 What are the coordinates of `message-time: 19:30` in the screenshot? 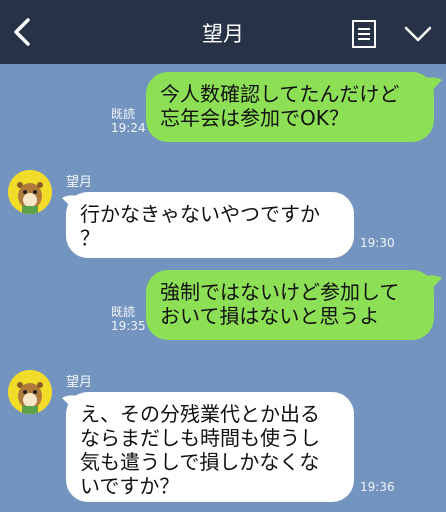 It's located at (377, 243).